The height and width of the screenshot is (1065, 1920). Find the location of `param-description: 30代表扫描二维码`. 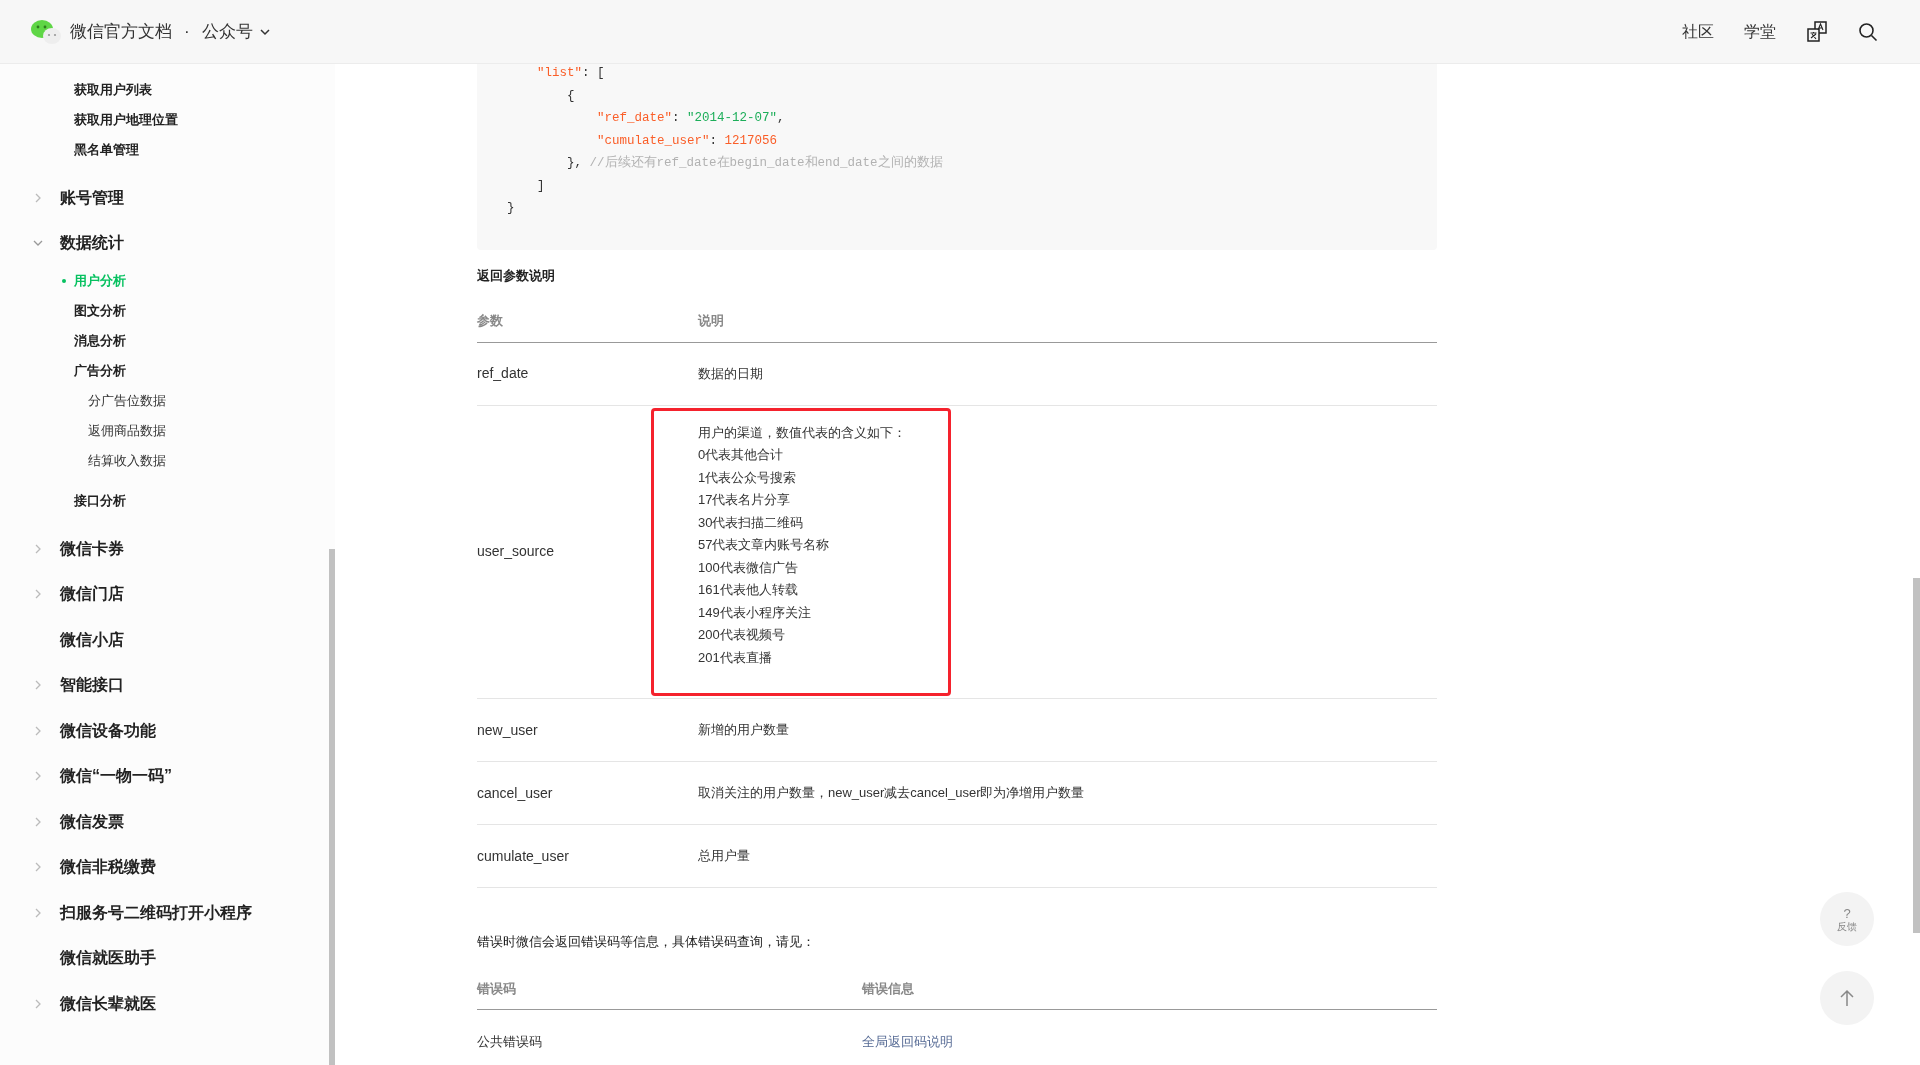

param-description: 30代表扫描二维码 is located at coordinates (751, 522).